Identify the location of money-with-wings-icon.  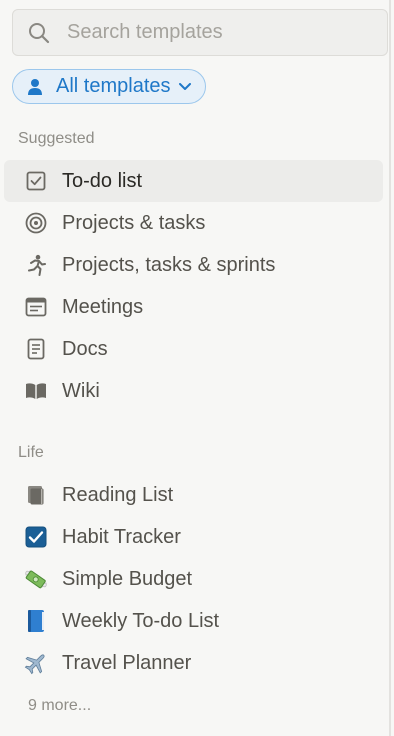
(36, 579).